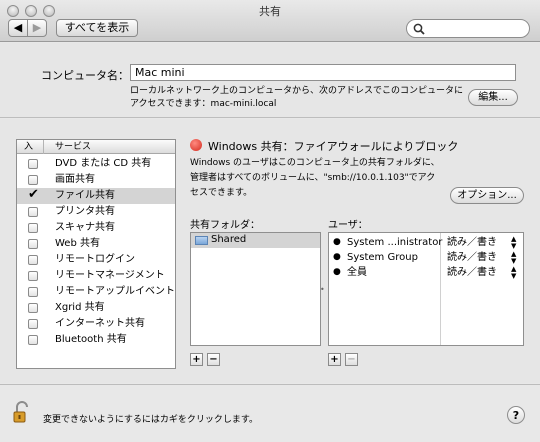 The image size is (540, 442). I want to click on user-name: System Group, so click(382, 257).